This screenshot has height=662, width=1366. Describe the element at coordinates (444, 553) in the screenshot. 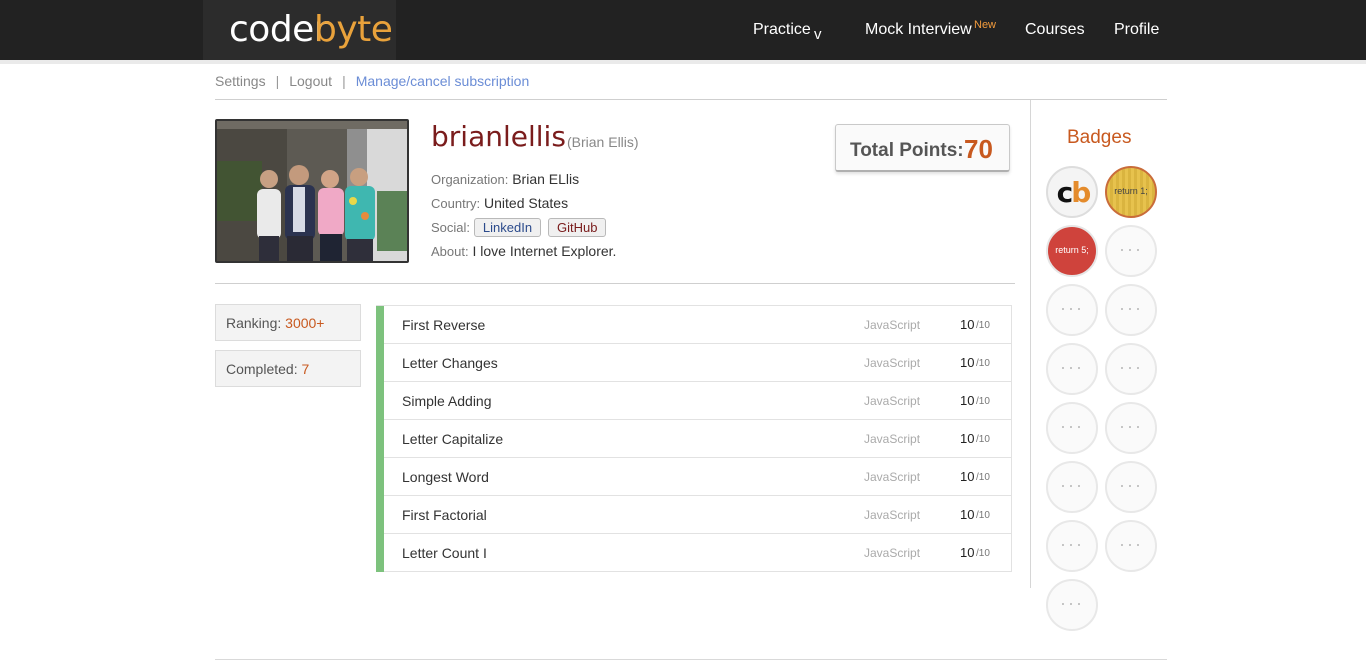

I see `challenge-name: Letter Count I` at that location.